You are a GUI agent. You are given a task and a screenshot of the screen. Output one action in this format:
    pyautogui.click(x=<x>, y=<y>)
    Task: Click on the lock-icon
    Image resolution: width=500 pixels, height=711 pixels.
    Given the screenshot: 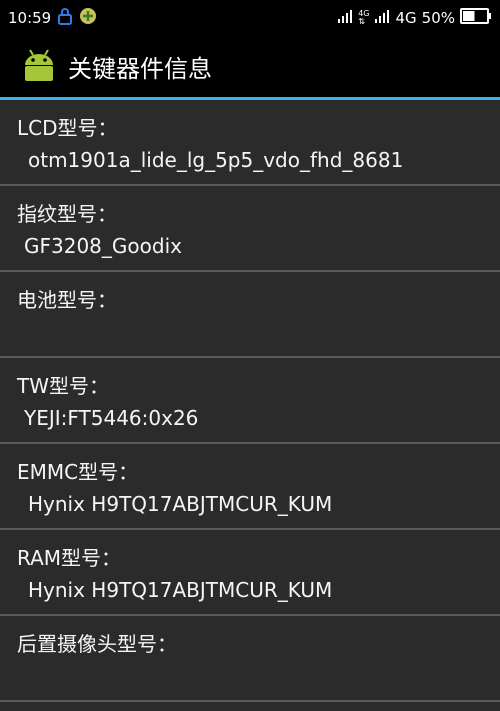 What is the action you would take?
    pyautogui.click(x=65, y=18)
    